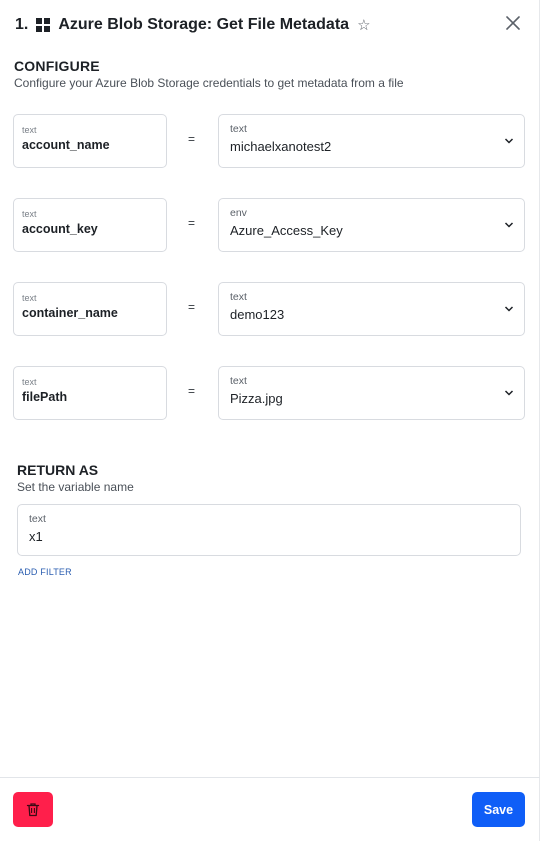 The width and height of the screenshot is (540, 841). I want to click on param-value-select: text demo123, so click(371, 309).